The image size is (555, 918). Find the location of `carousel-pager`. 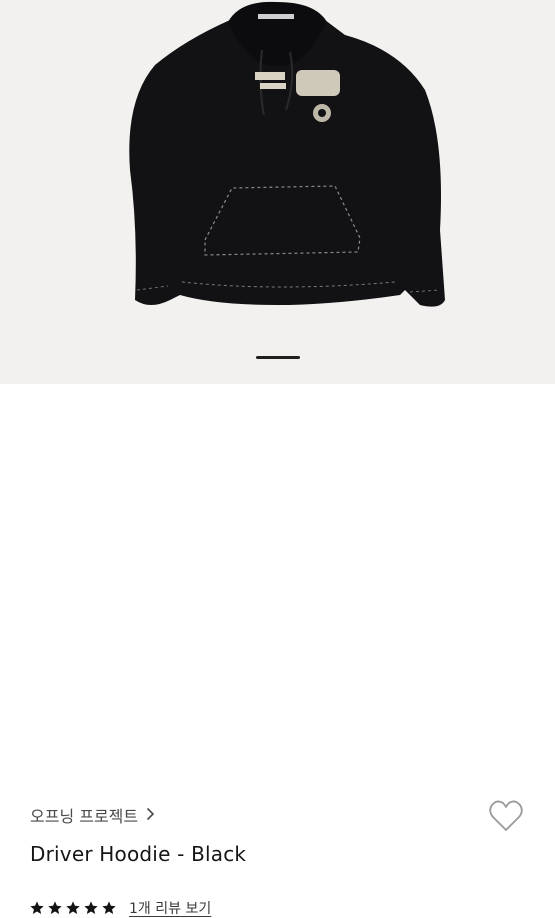

carousel-pager is located at coordinates (277, 357).